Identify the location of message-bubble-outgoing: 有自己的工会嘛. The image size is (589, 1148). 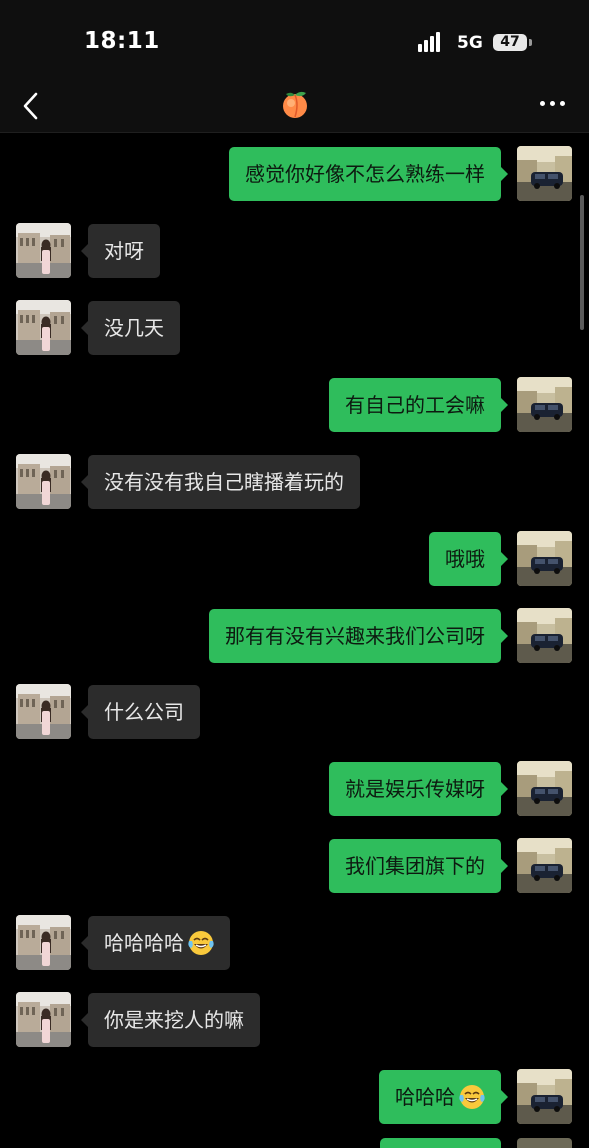
(418, 405).